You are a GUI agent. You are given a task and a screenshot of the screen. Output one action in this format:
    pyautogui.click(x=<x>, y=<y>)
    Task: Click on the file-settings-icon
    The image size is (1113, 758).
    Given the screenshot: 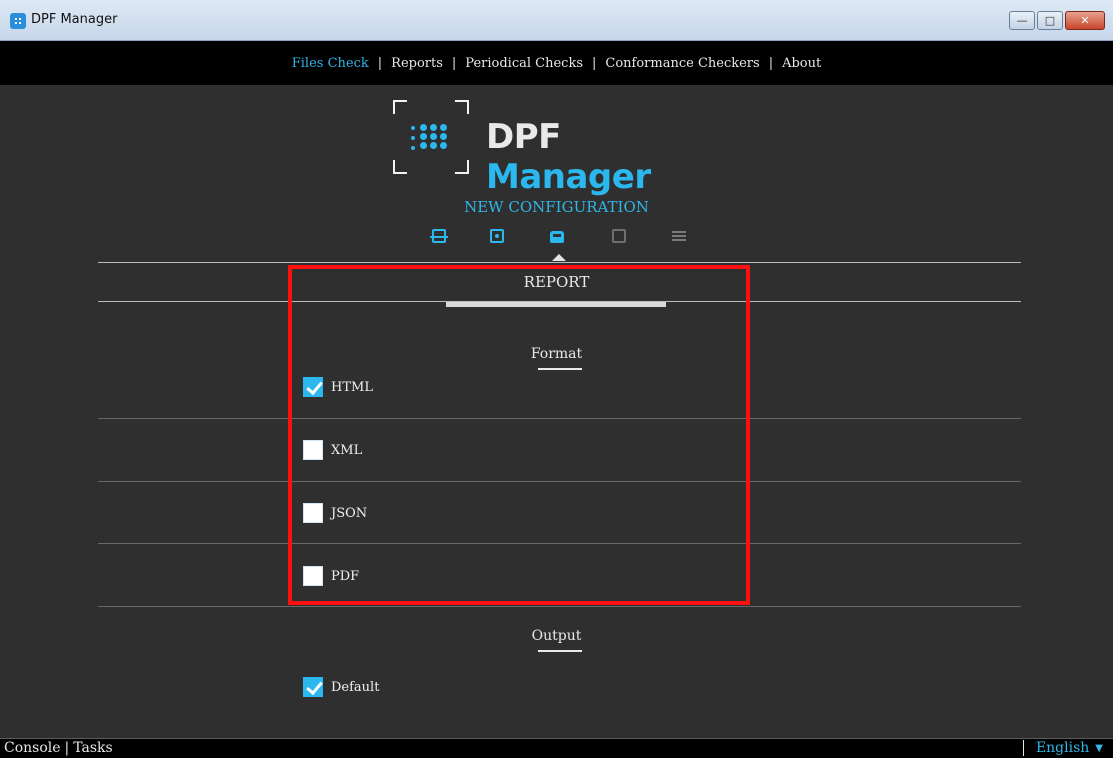 What is the action you would take?
    pyautogui.click(x=497, y=236)
    